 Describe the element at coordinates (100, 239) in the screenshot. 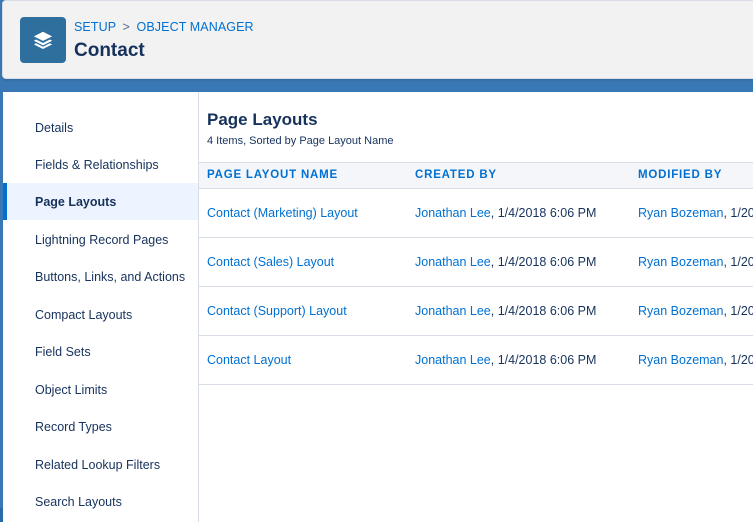

I see `sidebar-item-lightning-record-pages: Lightning Record Pages` at that location.